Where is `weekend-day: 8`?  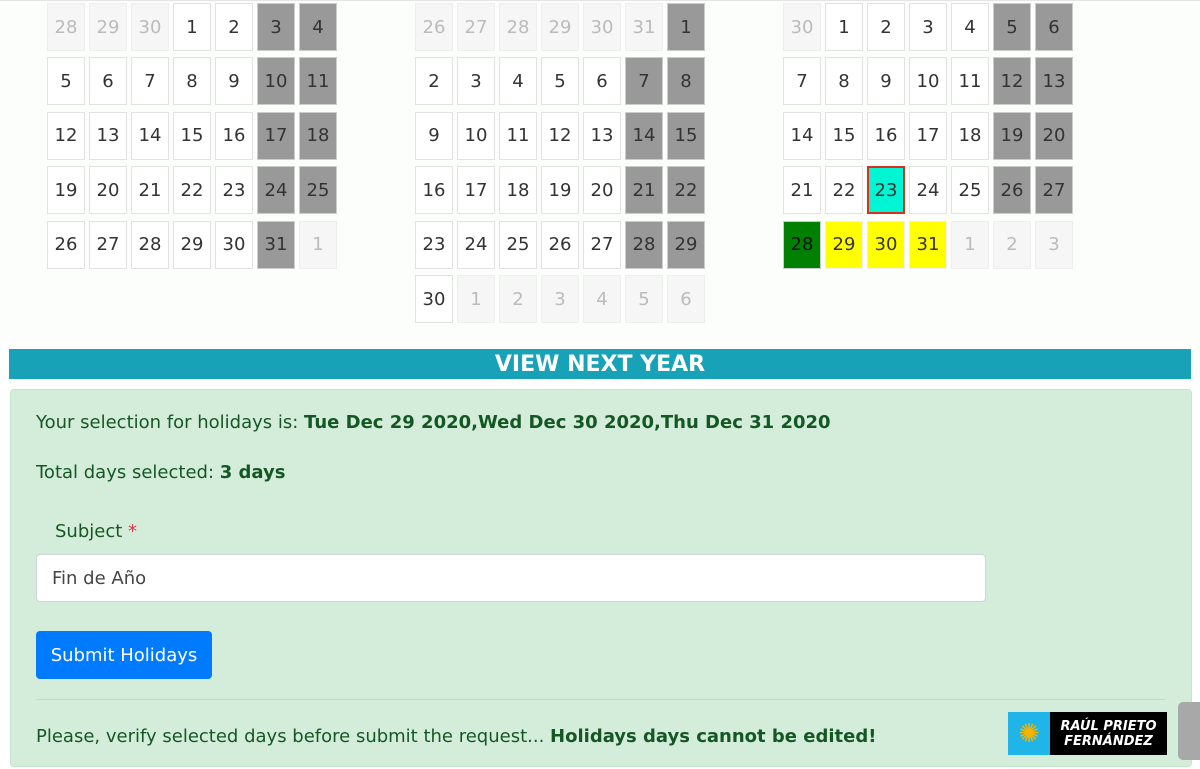
weekend-day: 8 is located at coordinates (686, 81).